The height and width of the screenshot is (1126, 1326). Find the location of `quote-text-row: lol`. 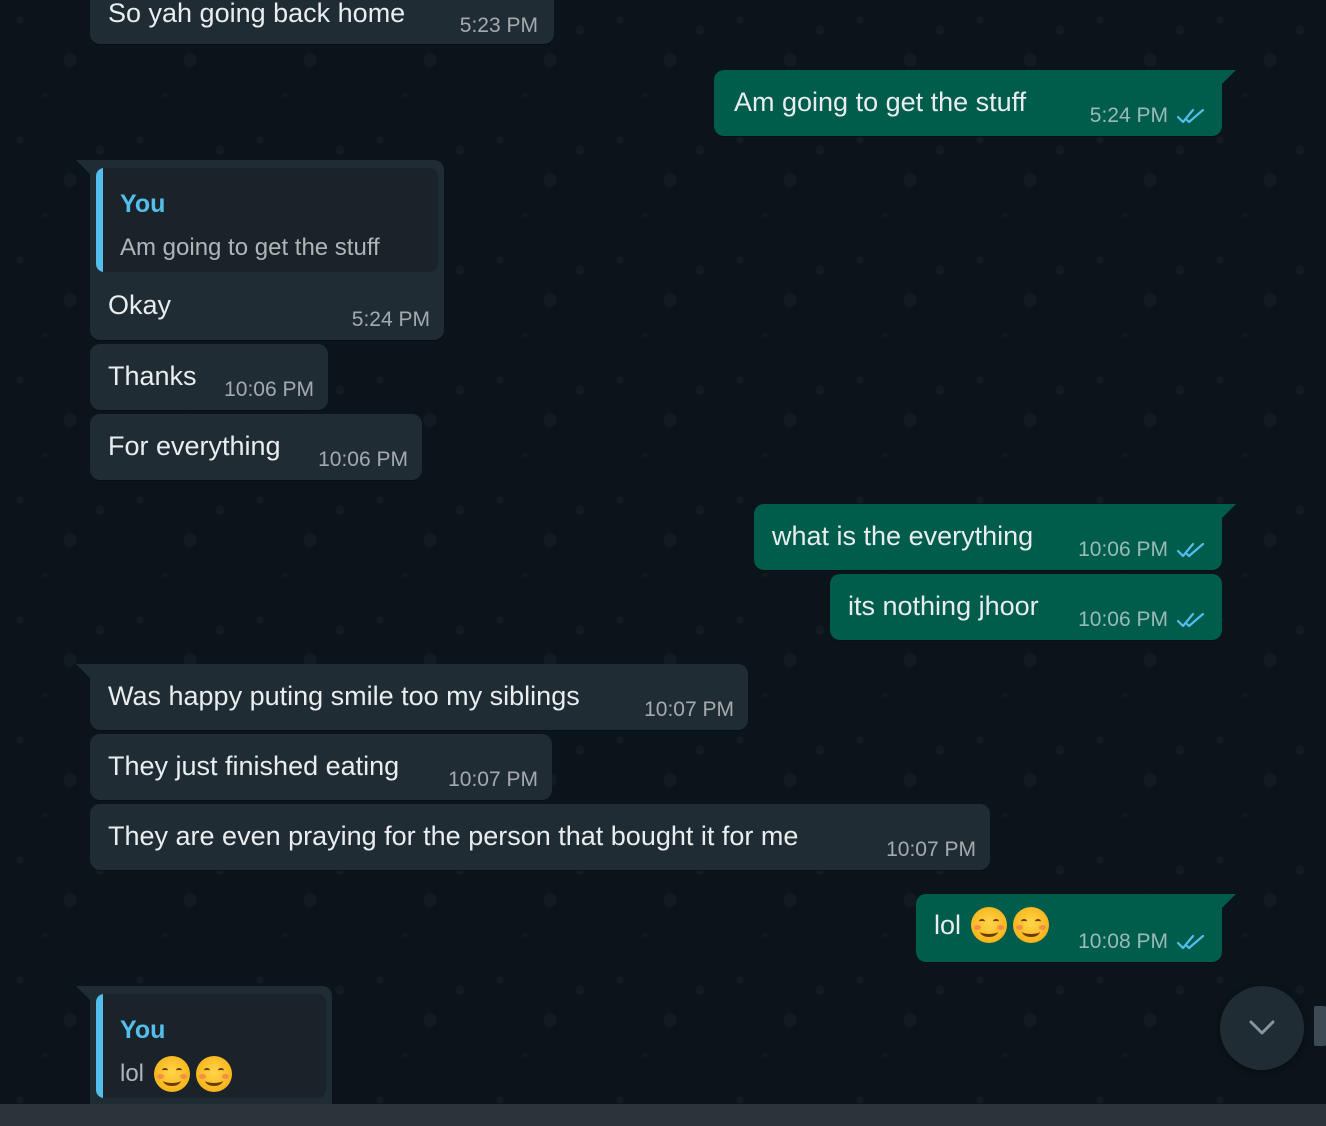

quote-text-row: lol is located at coordinates (176, 1074).